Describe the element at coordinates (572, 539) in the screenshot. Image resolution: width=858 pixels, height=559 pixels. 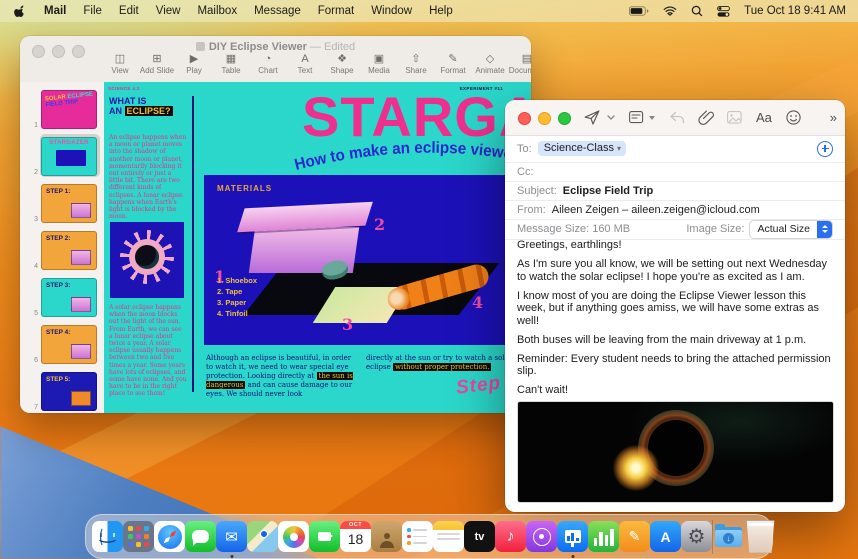
I see `dock-keynote` at that location.